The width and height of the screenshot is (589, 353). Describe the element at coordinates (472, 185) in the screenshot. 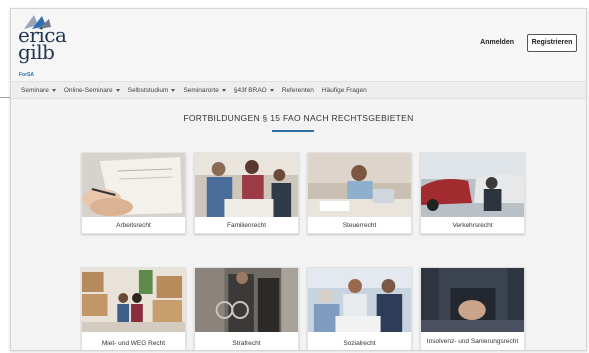

I see `card-image-verkehrsrecht` at that location.